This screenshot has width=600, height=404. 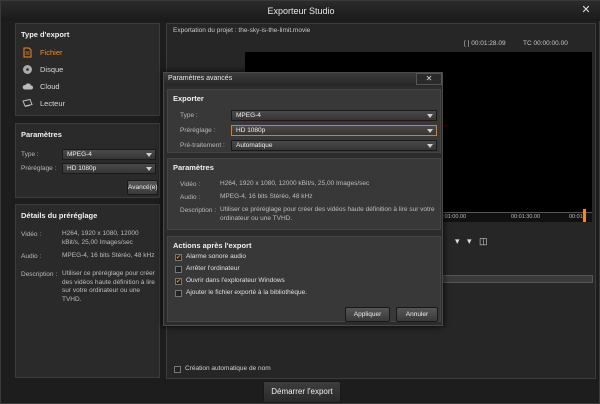 What do you see at coordinates (142, 187) in the screenshot?
I see `advanced-button: Avancé(e)` at bounding box center [142, 187].